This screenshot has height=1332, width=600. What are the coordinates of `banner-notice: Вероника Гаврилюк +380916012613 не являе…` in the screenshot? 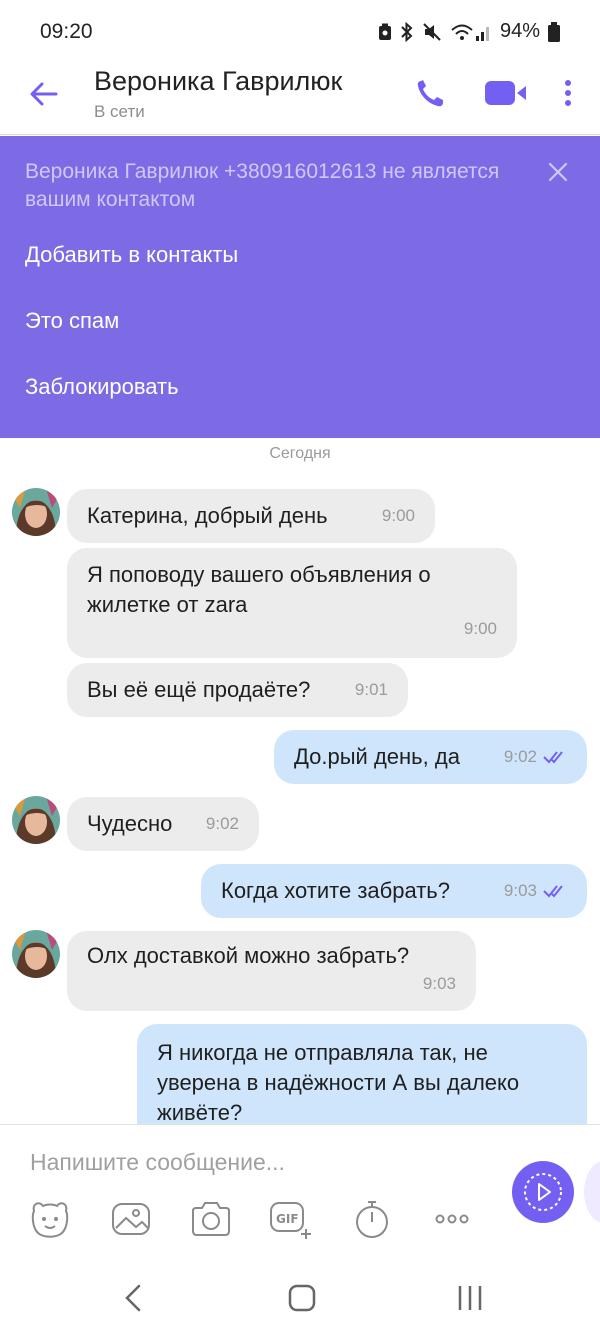 It's located at (262, 185).